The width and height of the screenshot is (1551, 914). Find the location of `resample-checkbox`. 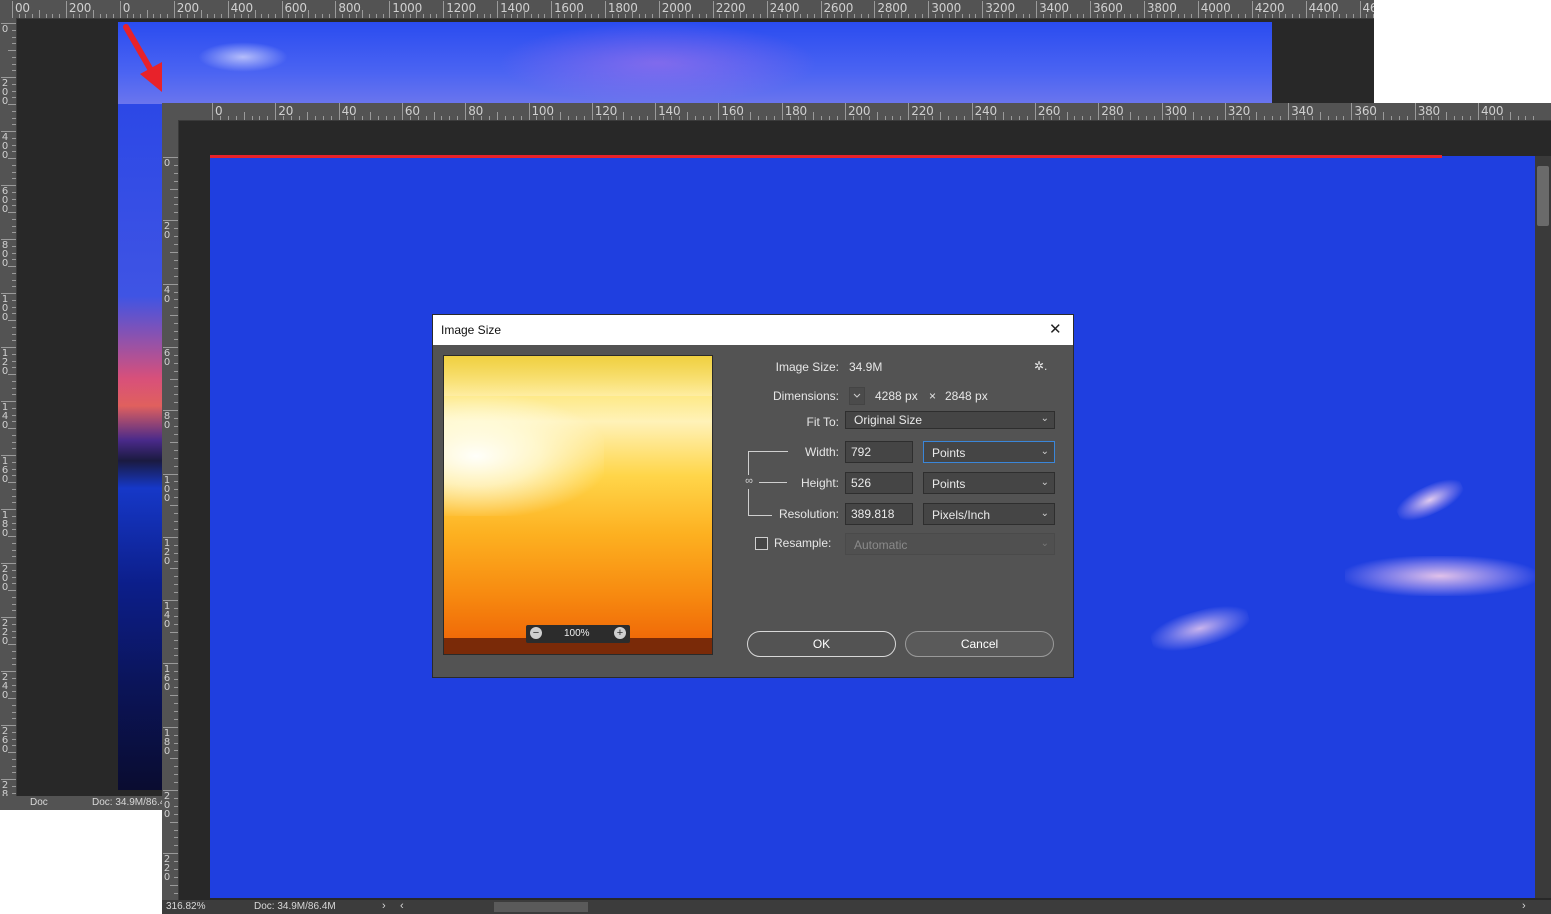

resample-checkbox is located at coordinates (761, 543).